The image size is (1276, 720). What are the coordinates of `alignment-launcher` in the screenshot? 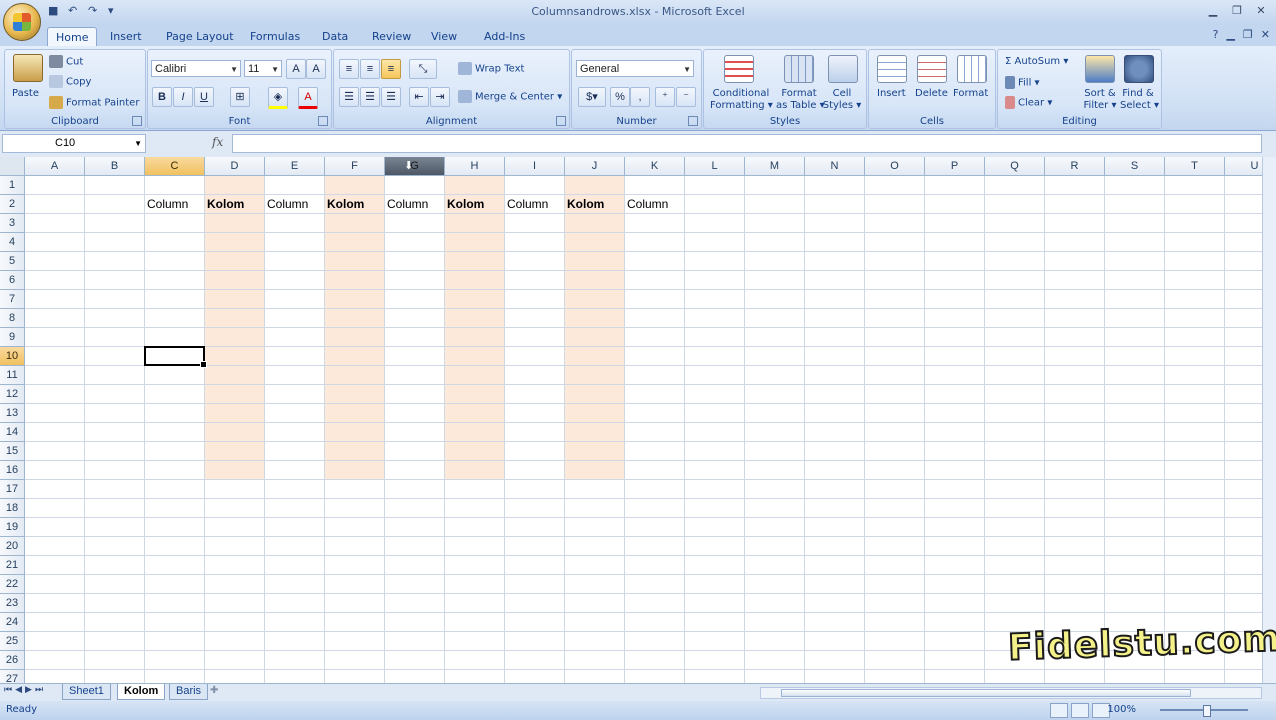 It's located at (561, 121).